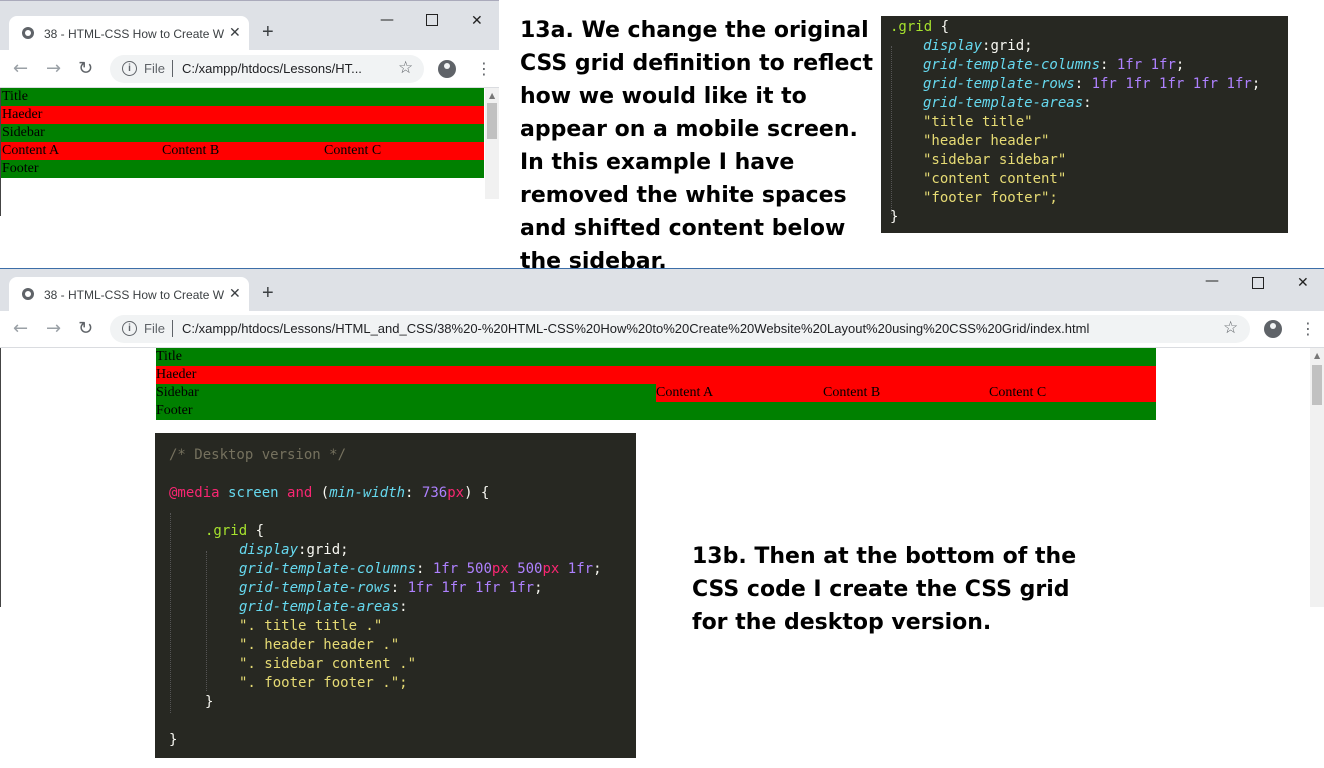  I want to click on info-icon: i, so click(129, 328).